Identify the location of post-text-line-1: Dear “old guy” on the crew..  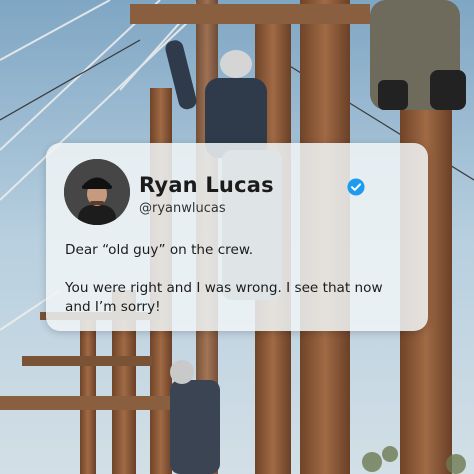
(159, 250).